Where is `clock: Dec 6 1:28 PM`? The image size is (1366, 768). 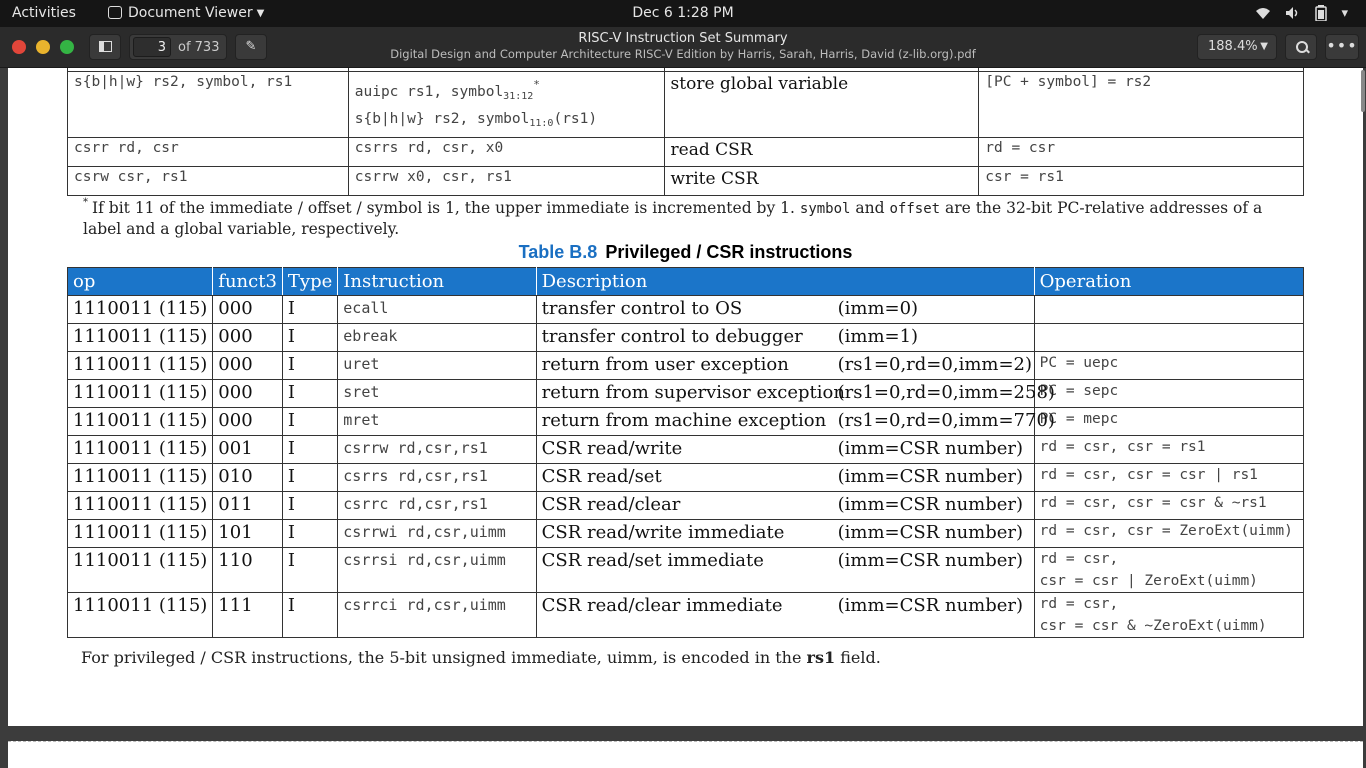
clock: Dec 6 1:28 PM is located at coordinates (682, 13).